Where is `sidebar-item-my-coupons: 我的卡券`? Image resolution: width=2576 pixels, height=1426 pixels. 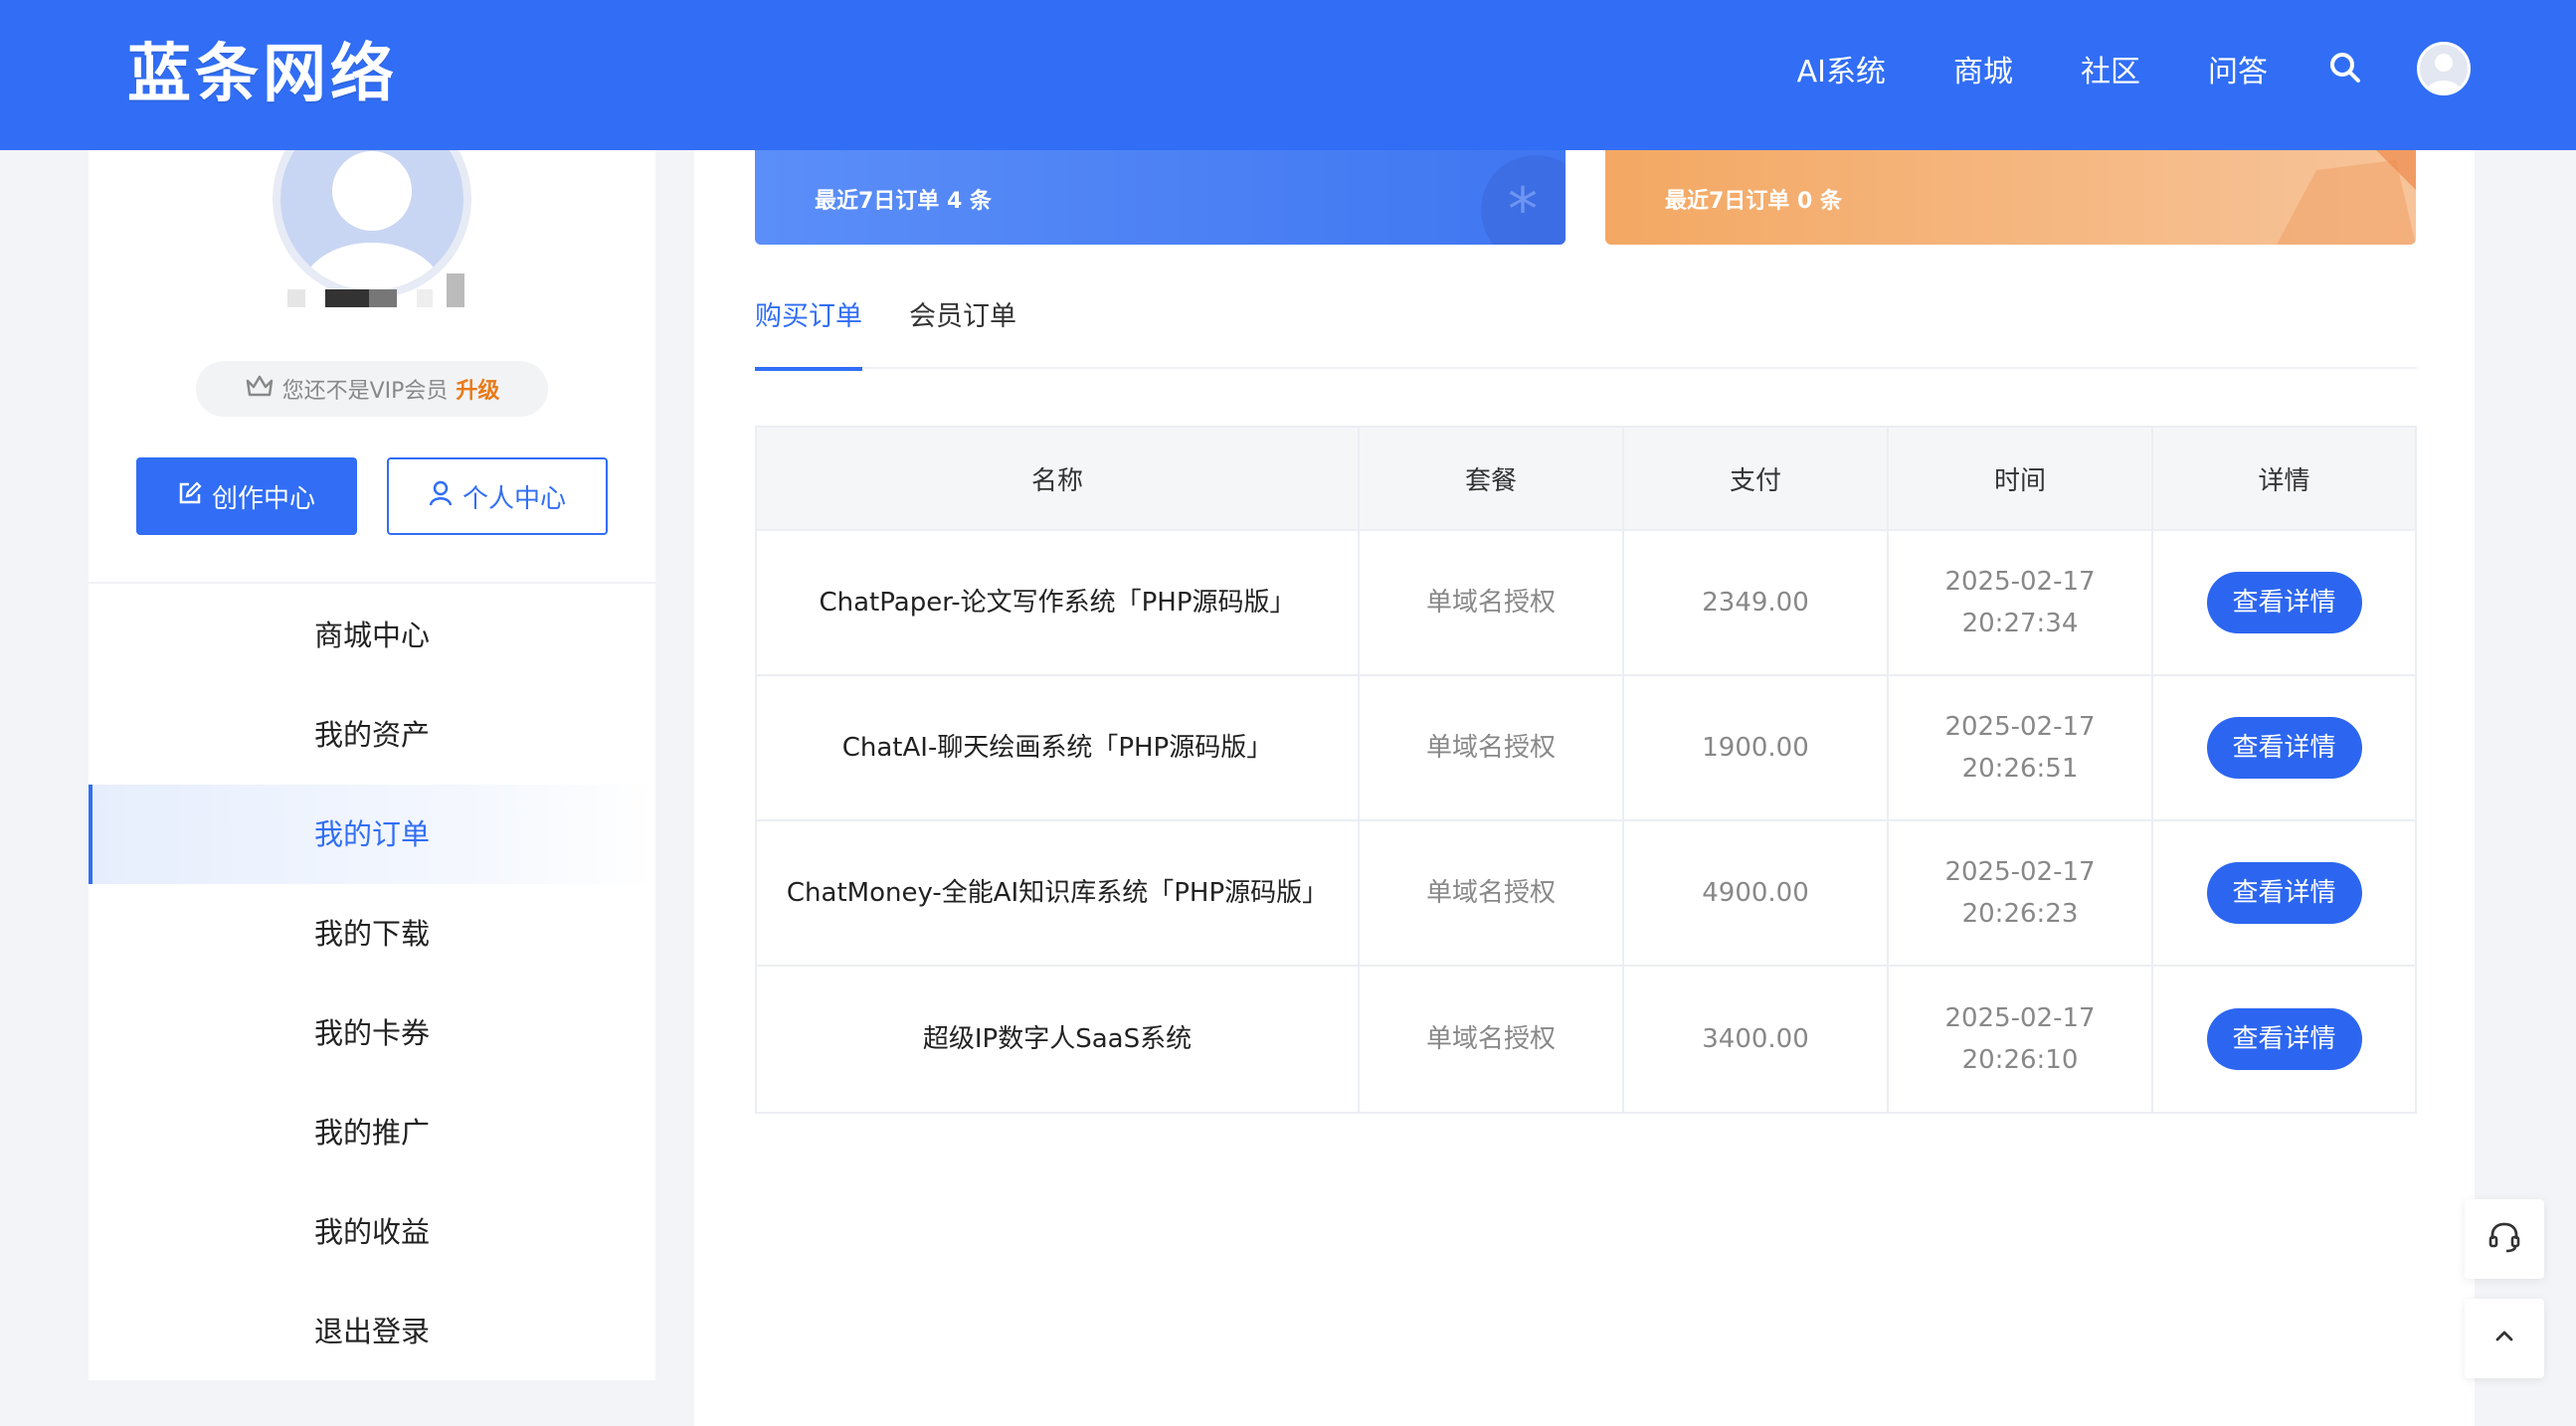 sidebar-item-my-coupons: 我的卡券 is located at coordinates (372, 1033).